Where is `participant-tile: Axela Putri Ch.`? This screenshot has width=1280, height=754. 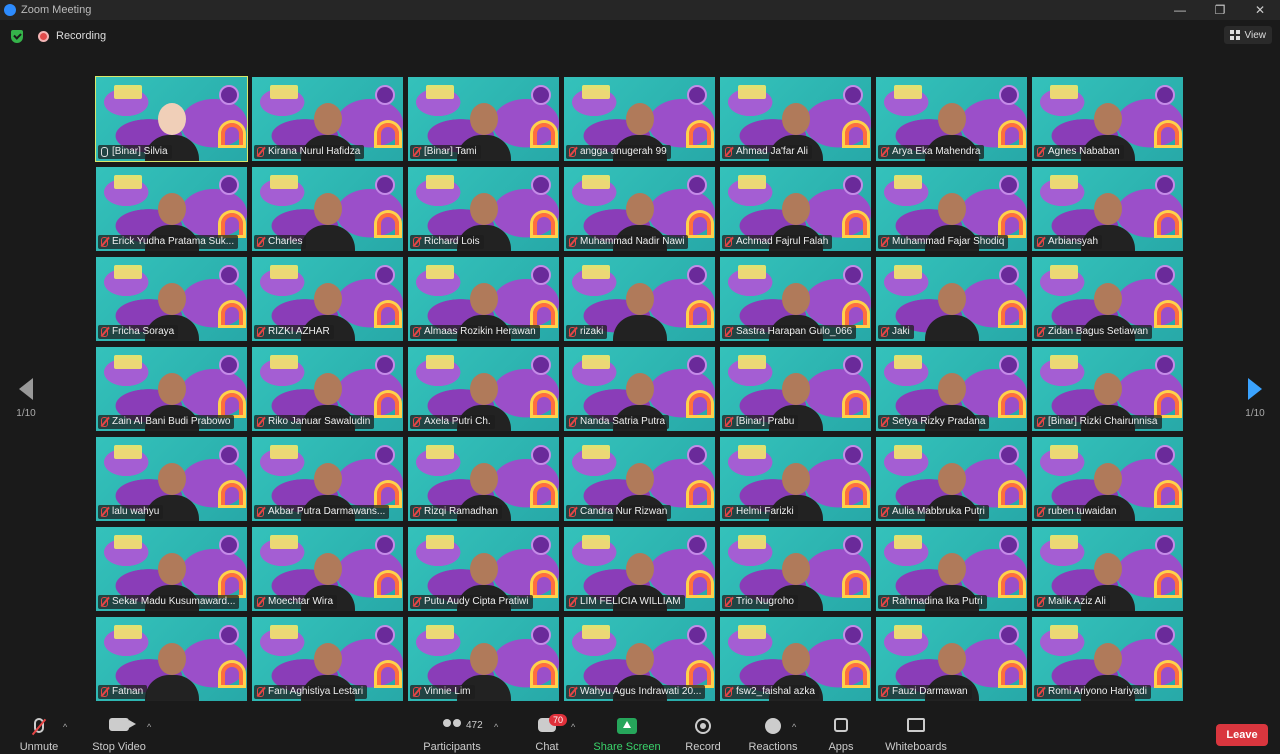
participant-tile: Axela Putri Ch. is located at coordinates (483, 389).